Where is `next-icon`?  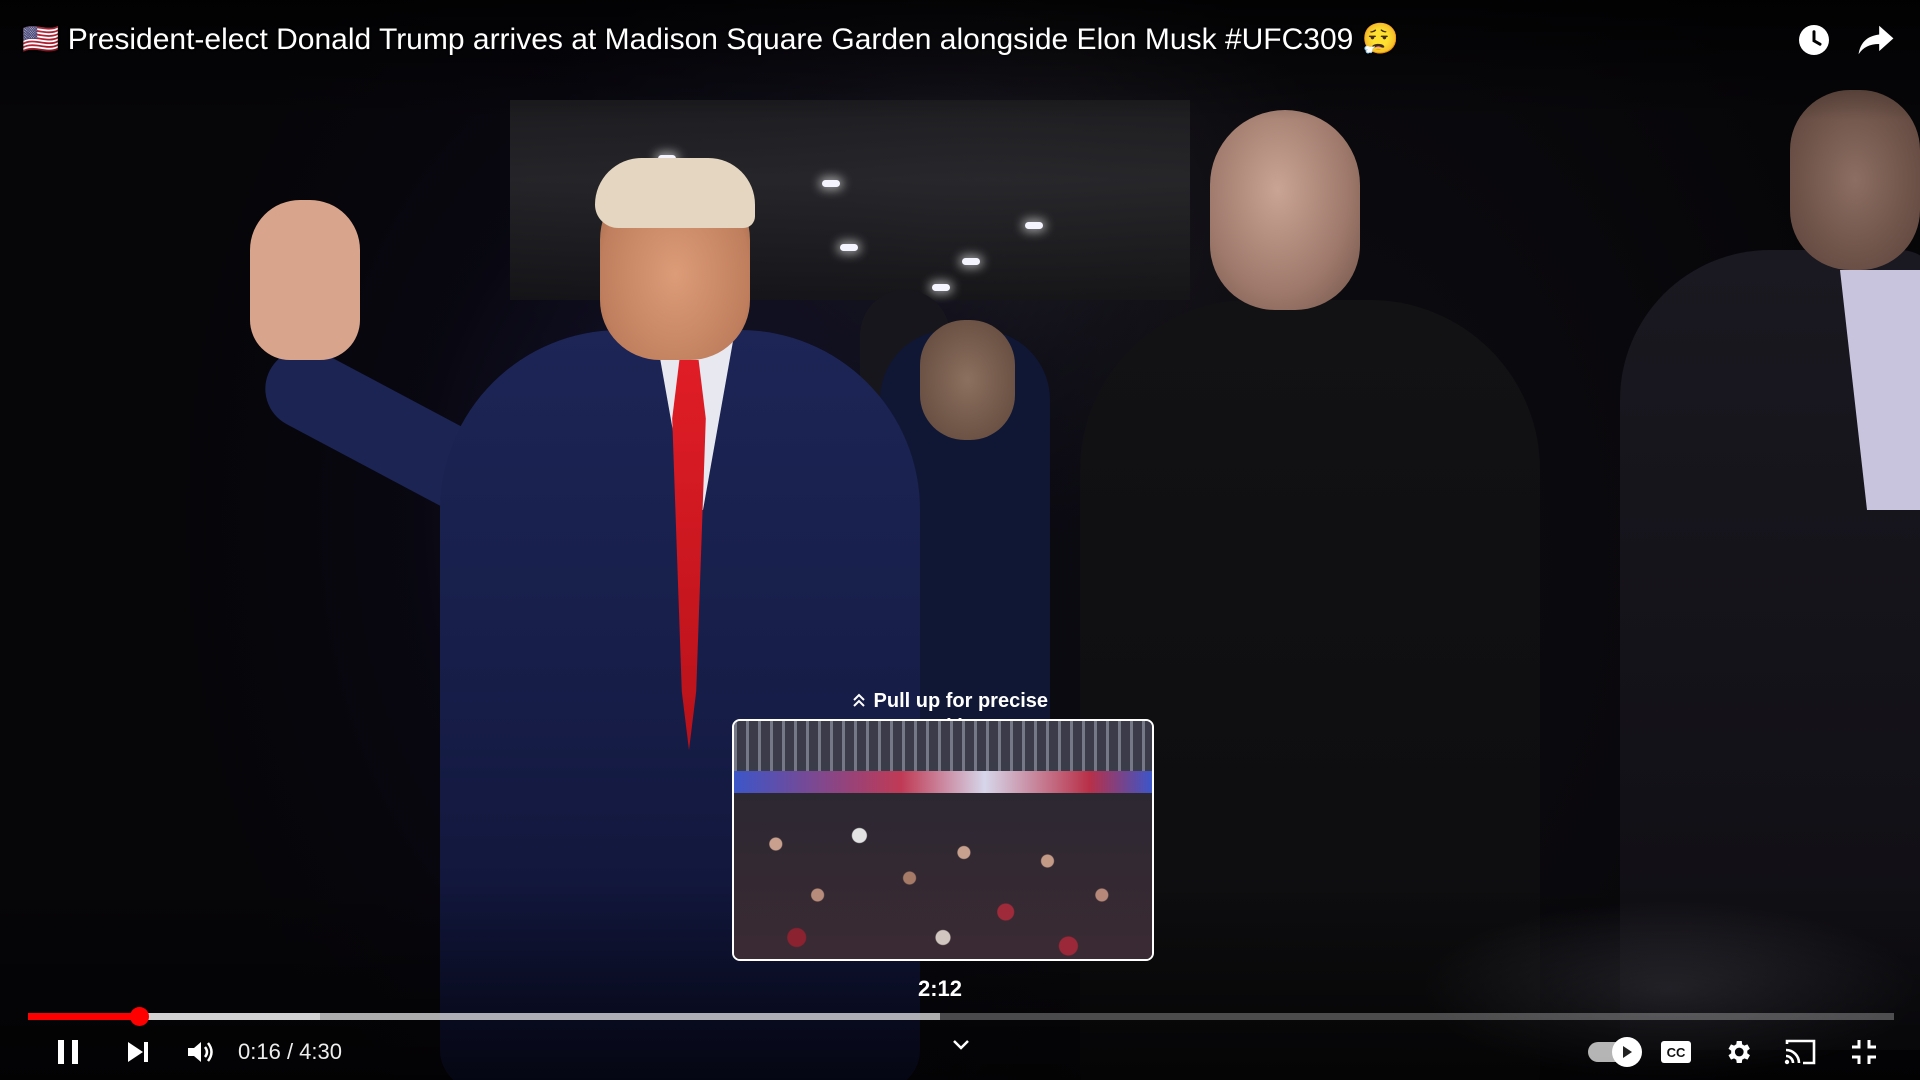
next-icon is located at coordinates (138, 1052).